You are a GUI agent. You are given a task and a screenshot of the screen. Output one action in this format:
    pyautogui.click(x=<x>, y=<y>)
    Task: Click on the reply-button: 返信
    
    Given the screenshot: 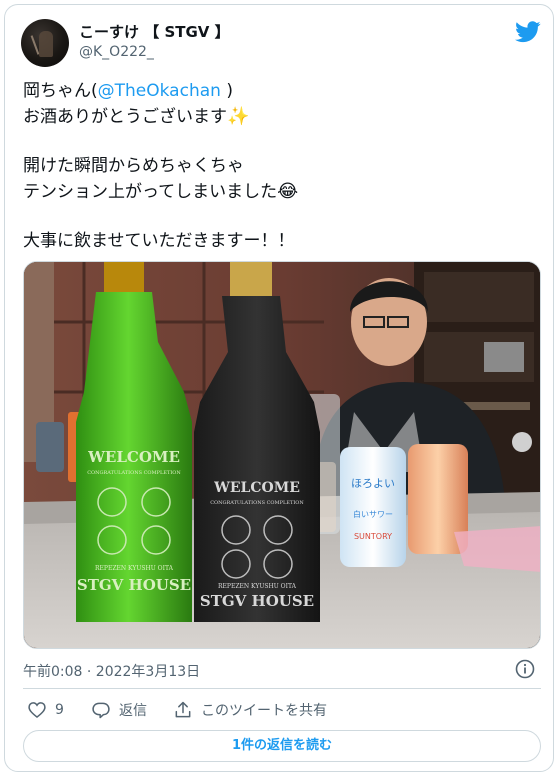 What is the action you would take?
    pyautogui.click(x=119, y=710)
    